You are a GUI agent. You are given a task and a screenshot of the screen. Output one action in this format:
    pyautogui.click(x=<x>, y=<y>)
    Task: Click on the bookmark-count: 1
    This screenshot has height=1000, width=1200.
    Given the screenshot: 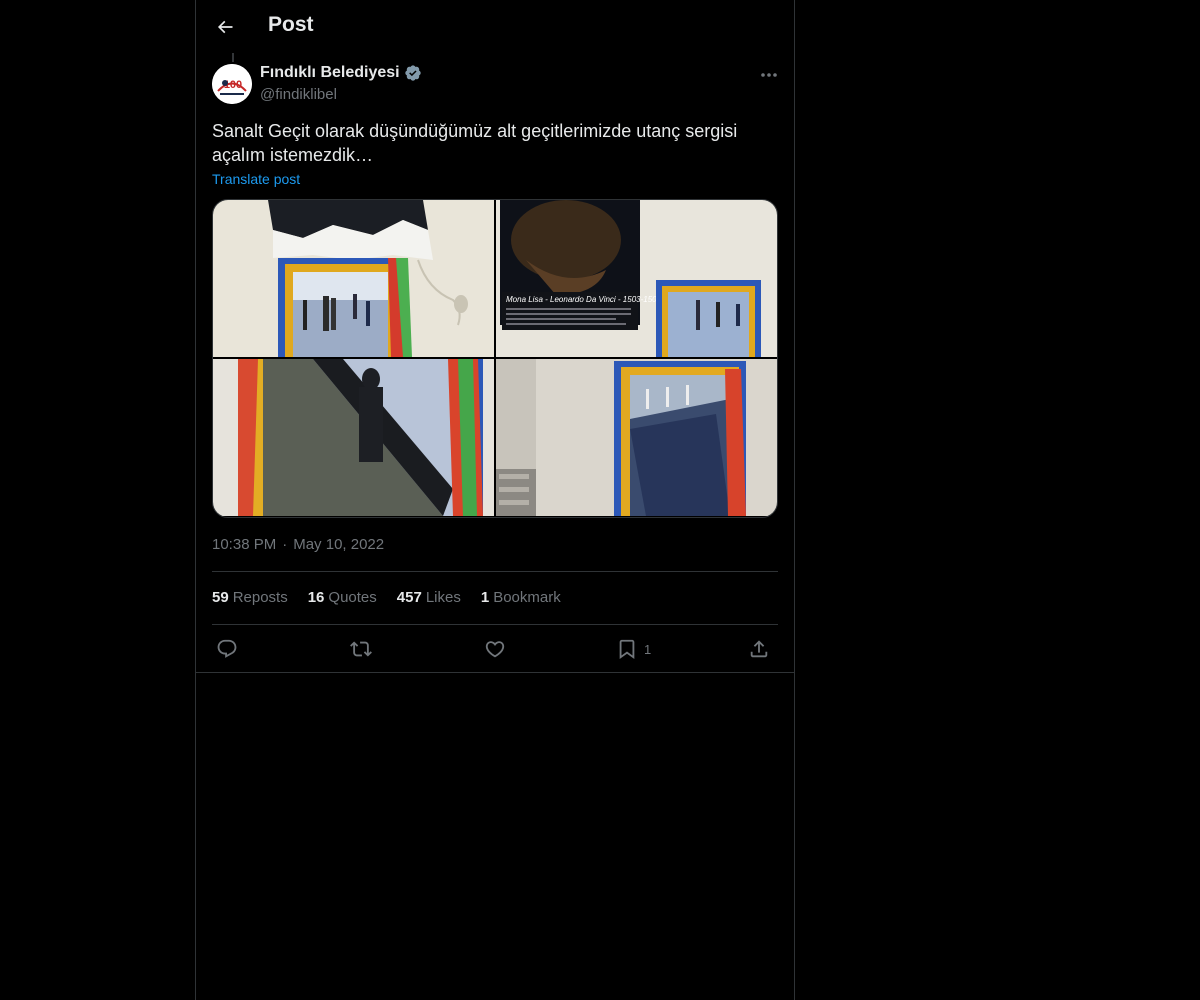 What is the action you would take?
    pyautogui.click(x=648, y=649)
    